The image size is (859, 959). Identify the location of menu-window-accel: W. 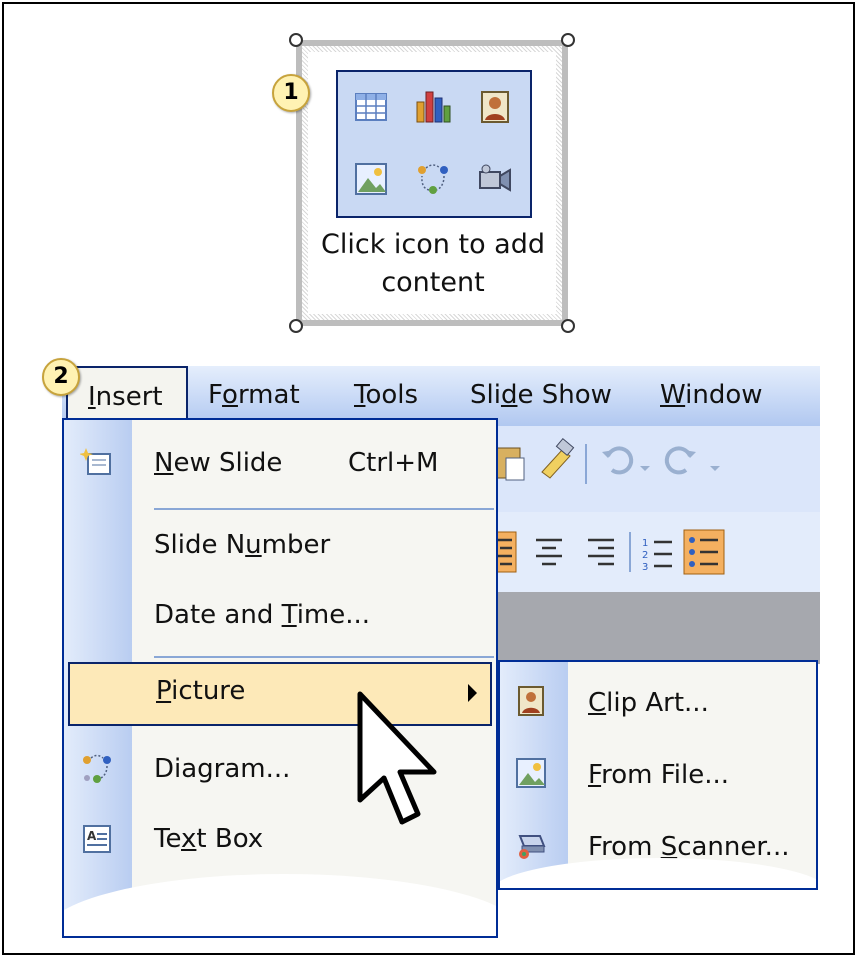
(673, 395).